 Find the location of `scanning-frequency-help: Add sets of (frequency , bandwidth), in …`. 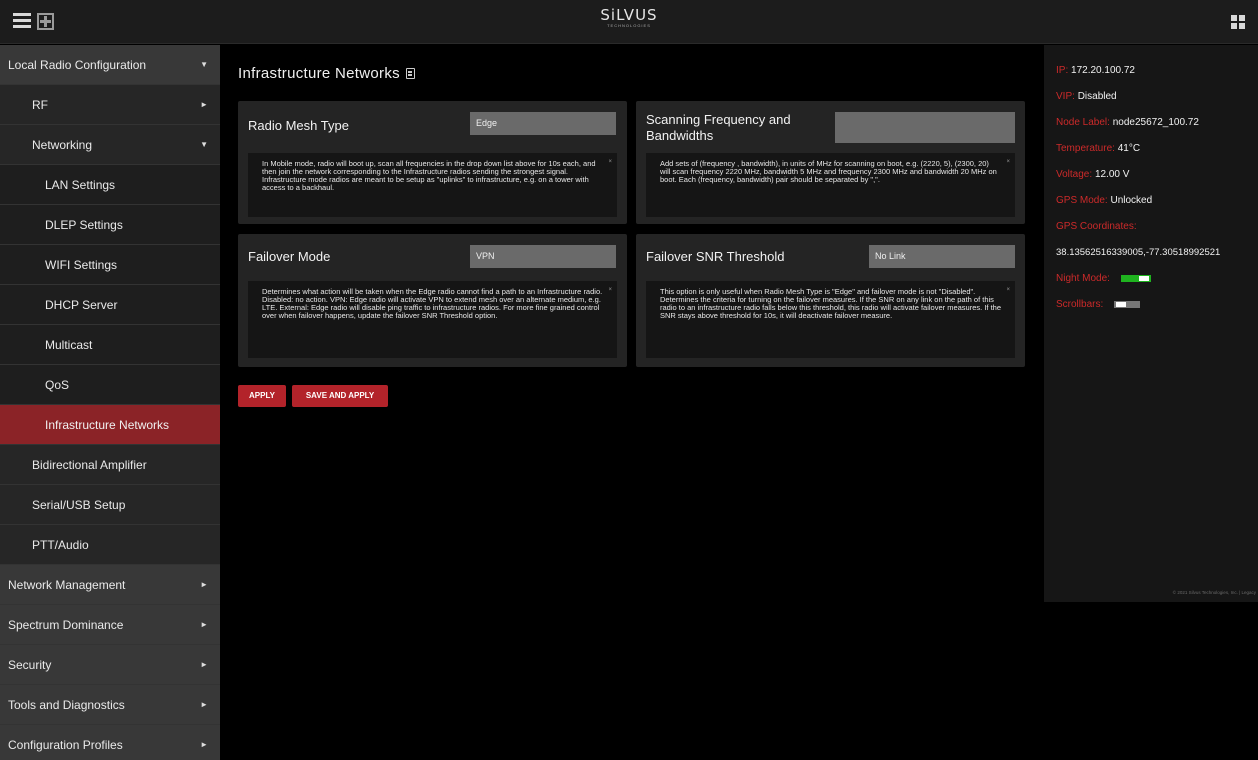

scanning-frequency-help: Add sets of (frequency , bandwidth), in … is located at coordinates (830, 185).